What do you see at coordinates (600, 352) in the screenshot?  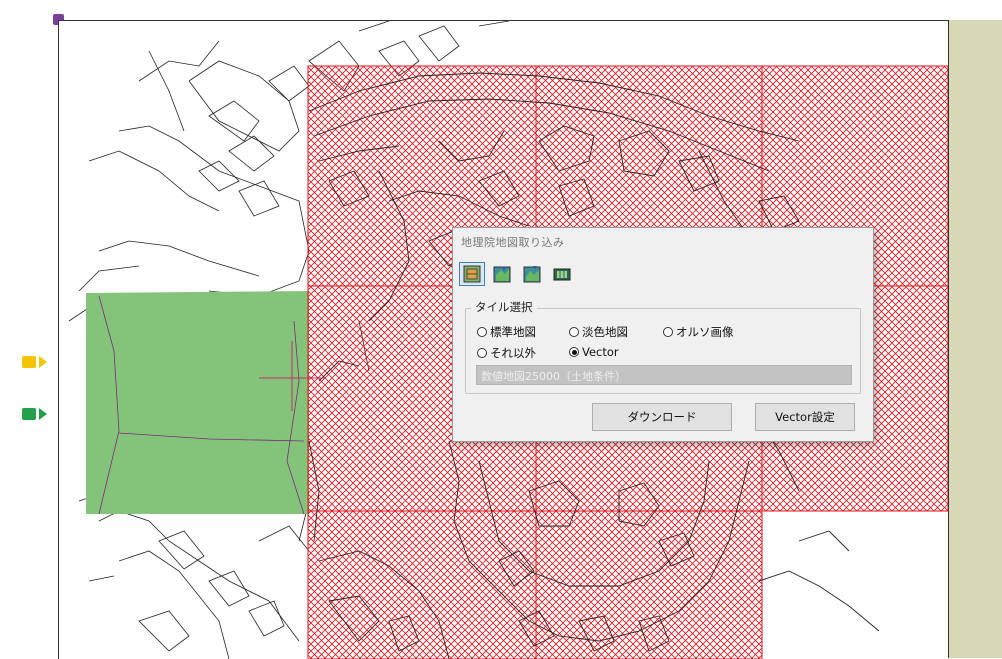 I see `radio-label: Vector` at bounding box center [600, 352].